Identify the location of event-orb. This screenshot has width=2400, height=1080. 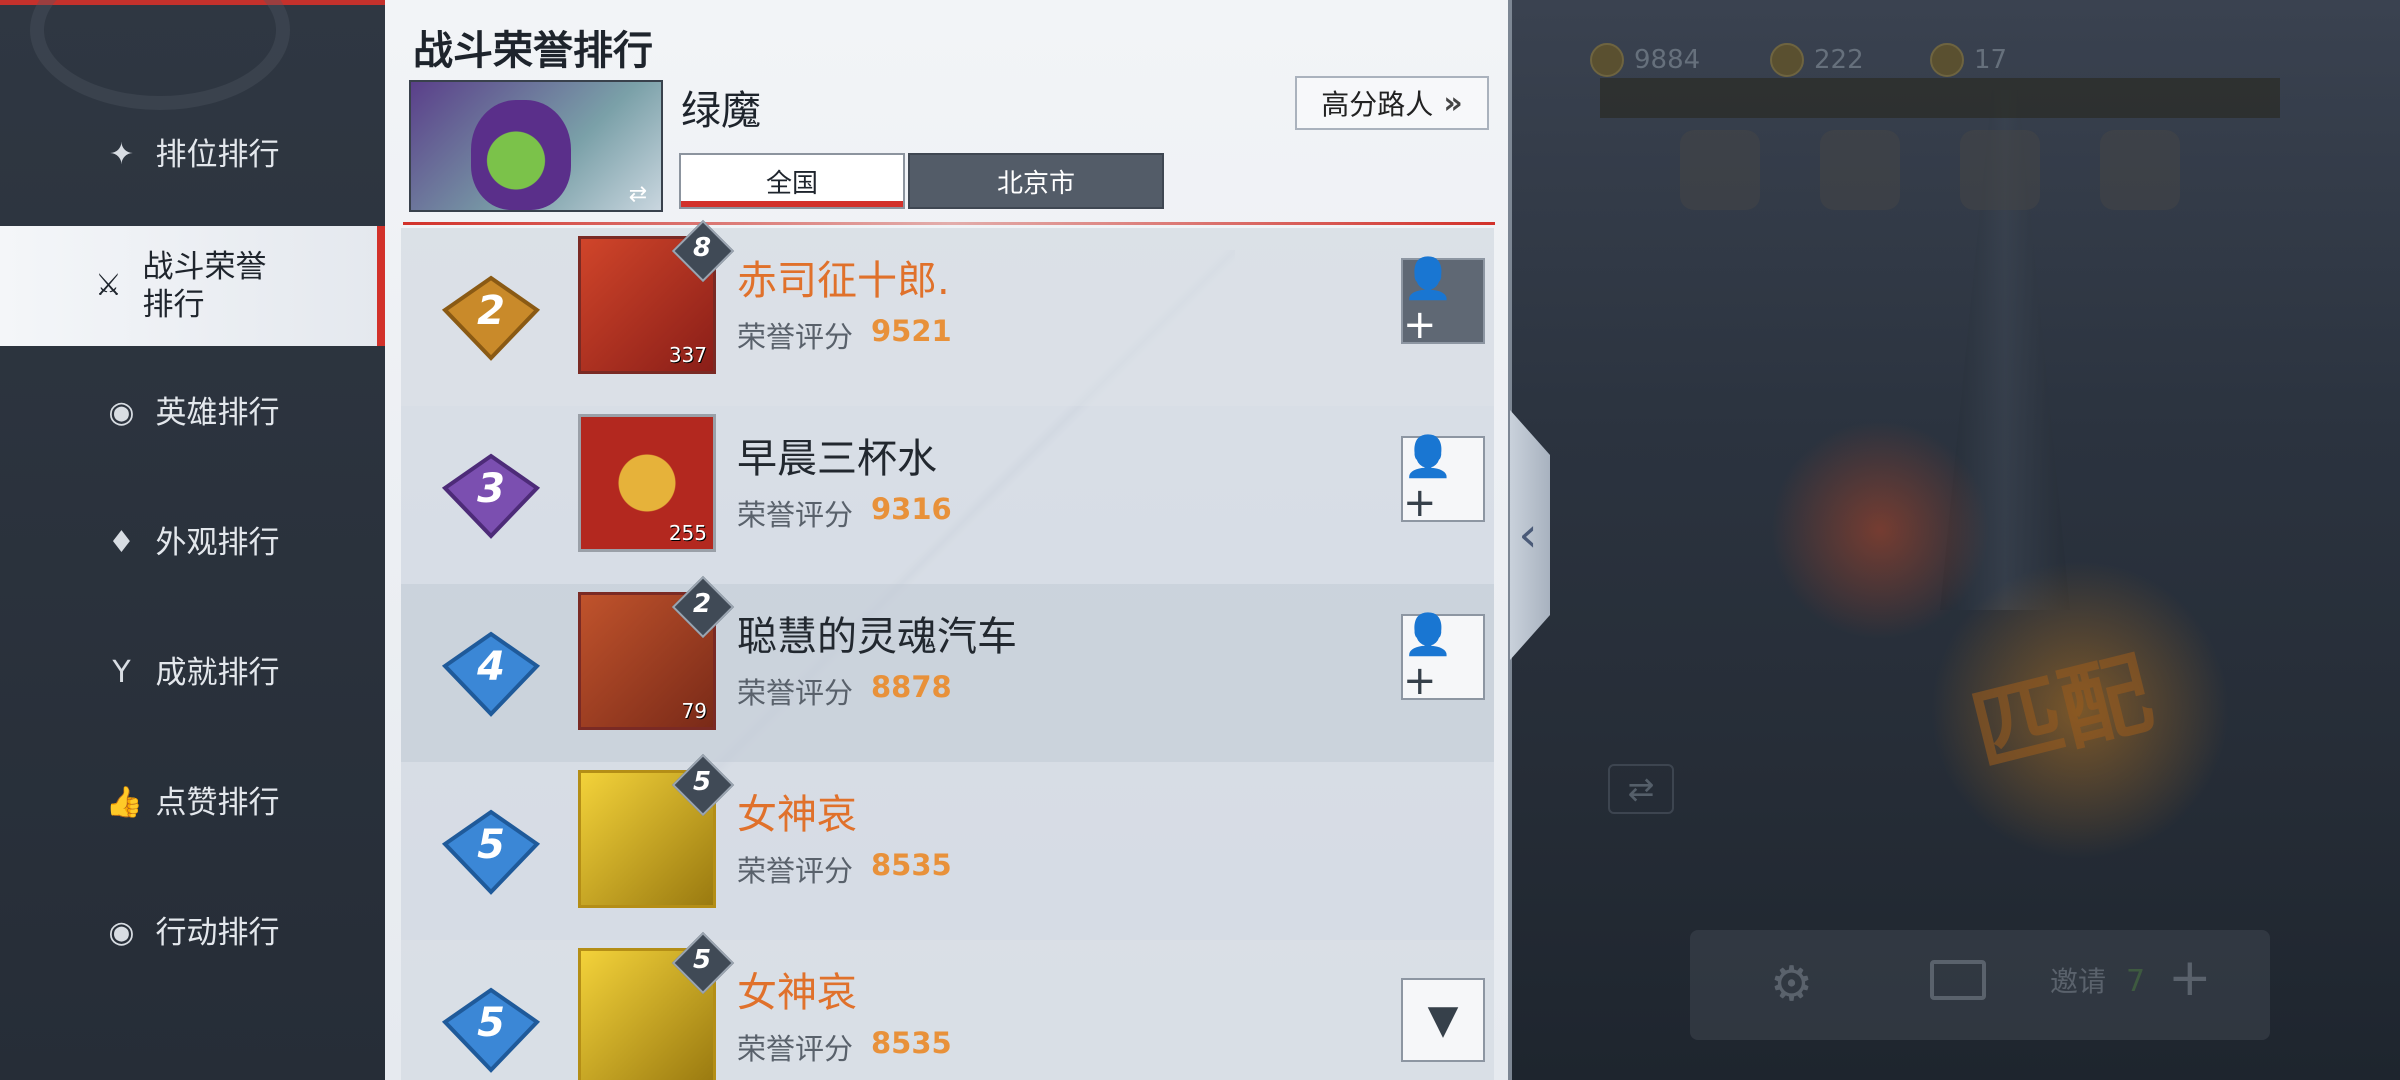
(1880, 530).